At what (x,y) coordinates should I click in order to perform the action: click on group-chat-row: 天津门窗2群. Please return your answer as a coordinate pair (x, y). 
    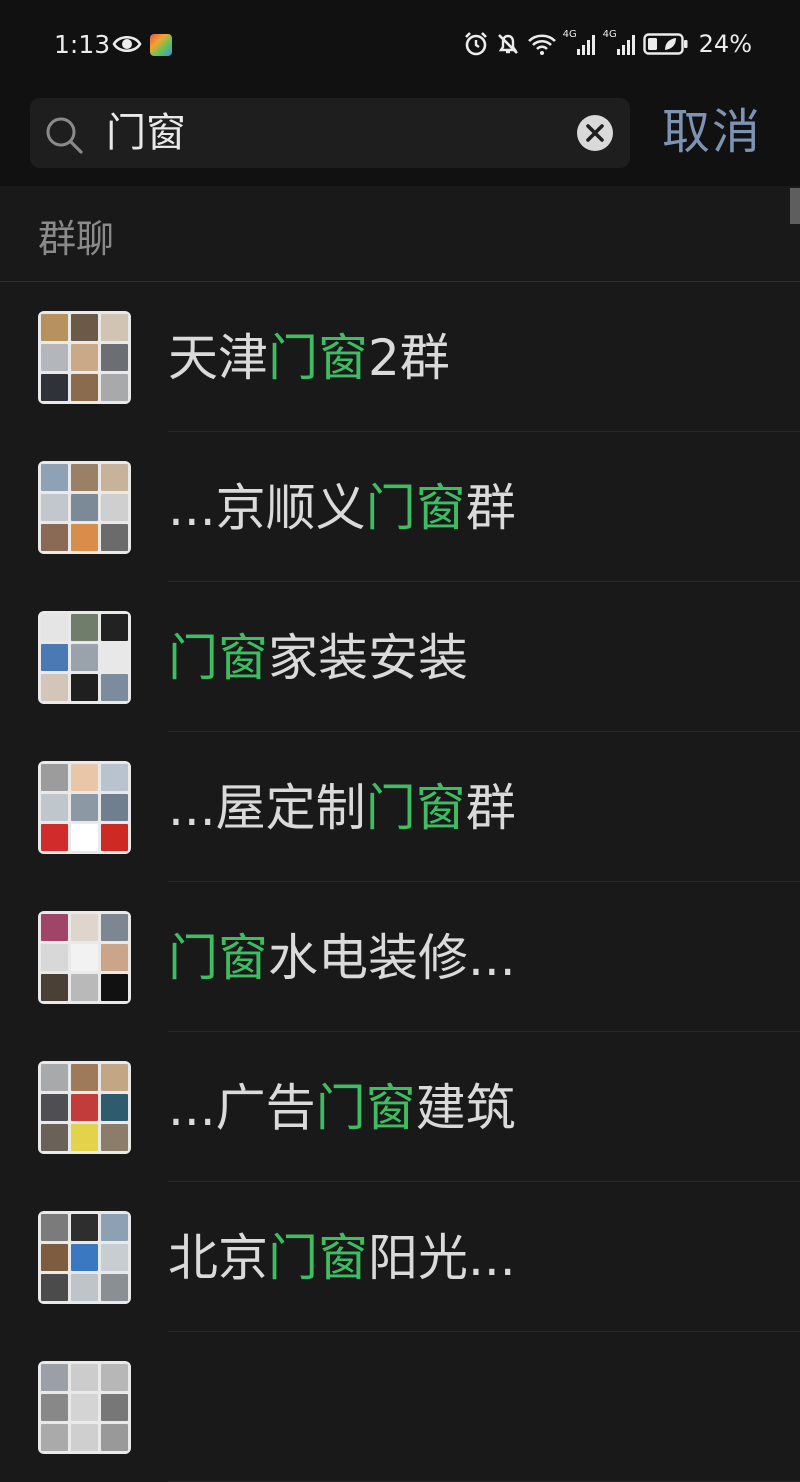
    Looking at the image, I should click on (400, 357).